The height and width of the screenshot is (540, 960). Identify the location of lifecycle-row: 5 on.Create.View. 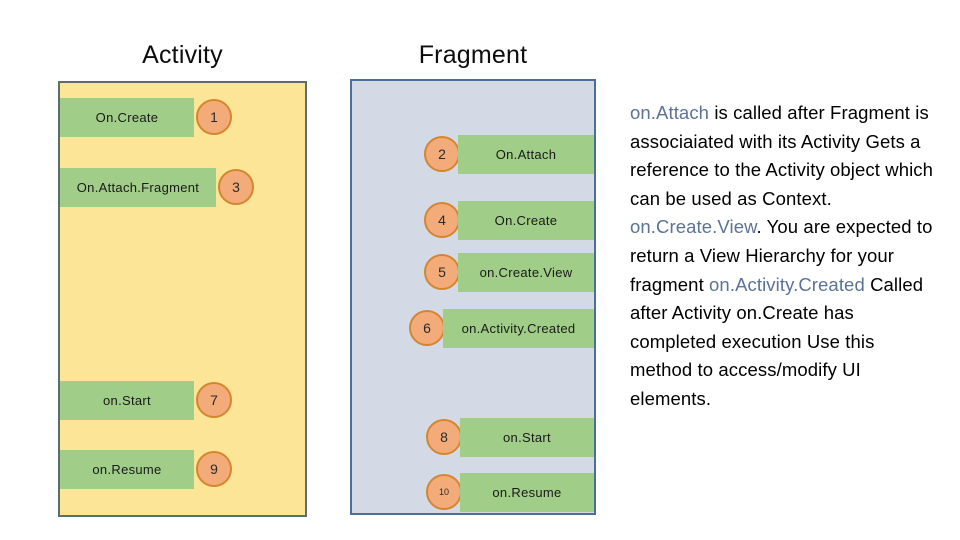
(509, 272).